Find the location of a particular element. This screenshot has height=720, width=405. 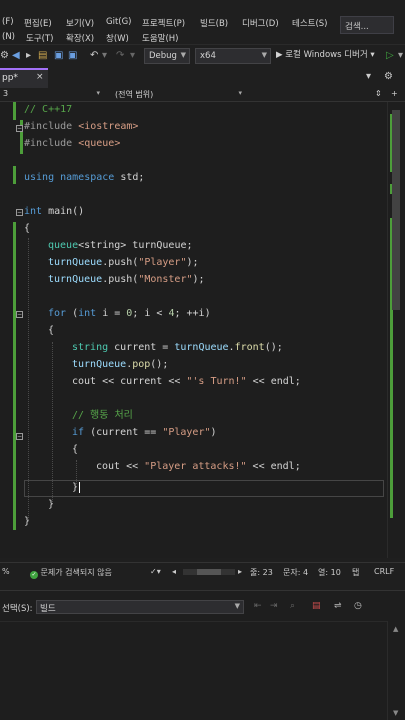

code-variable: turnQueue is located at coordinates (201, 347).